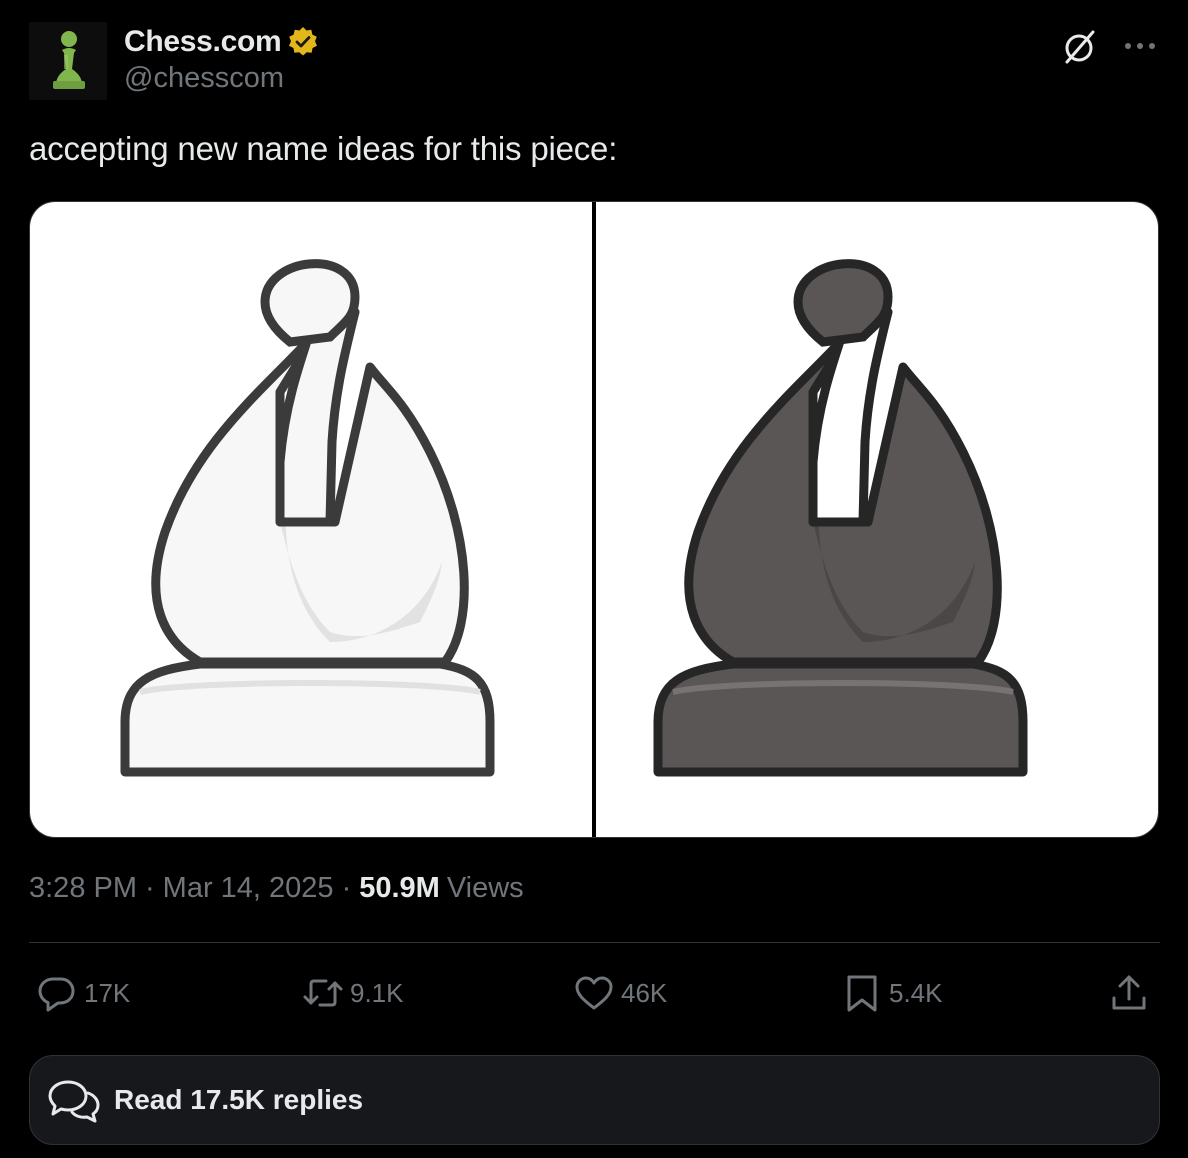 The width and height of the screenshot is (1188, 1158). I want to click on repost-icon, so click(323, 993).